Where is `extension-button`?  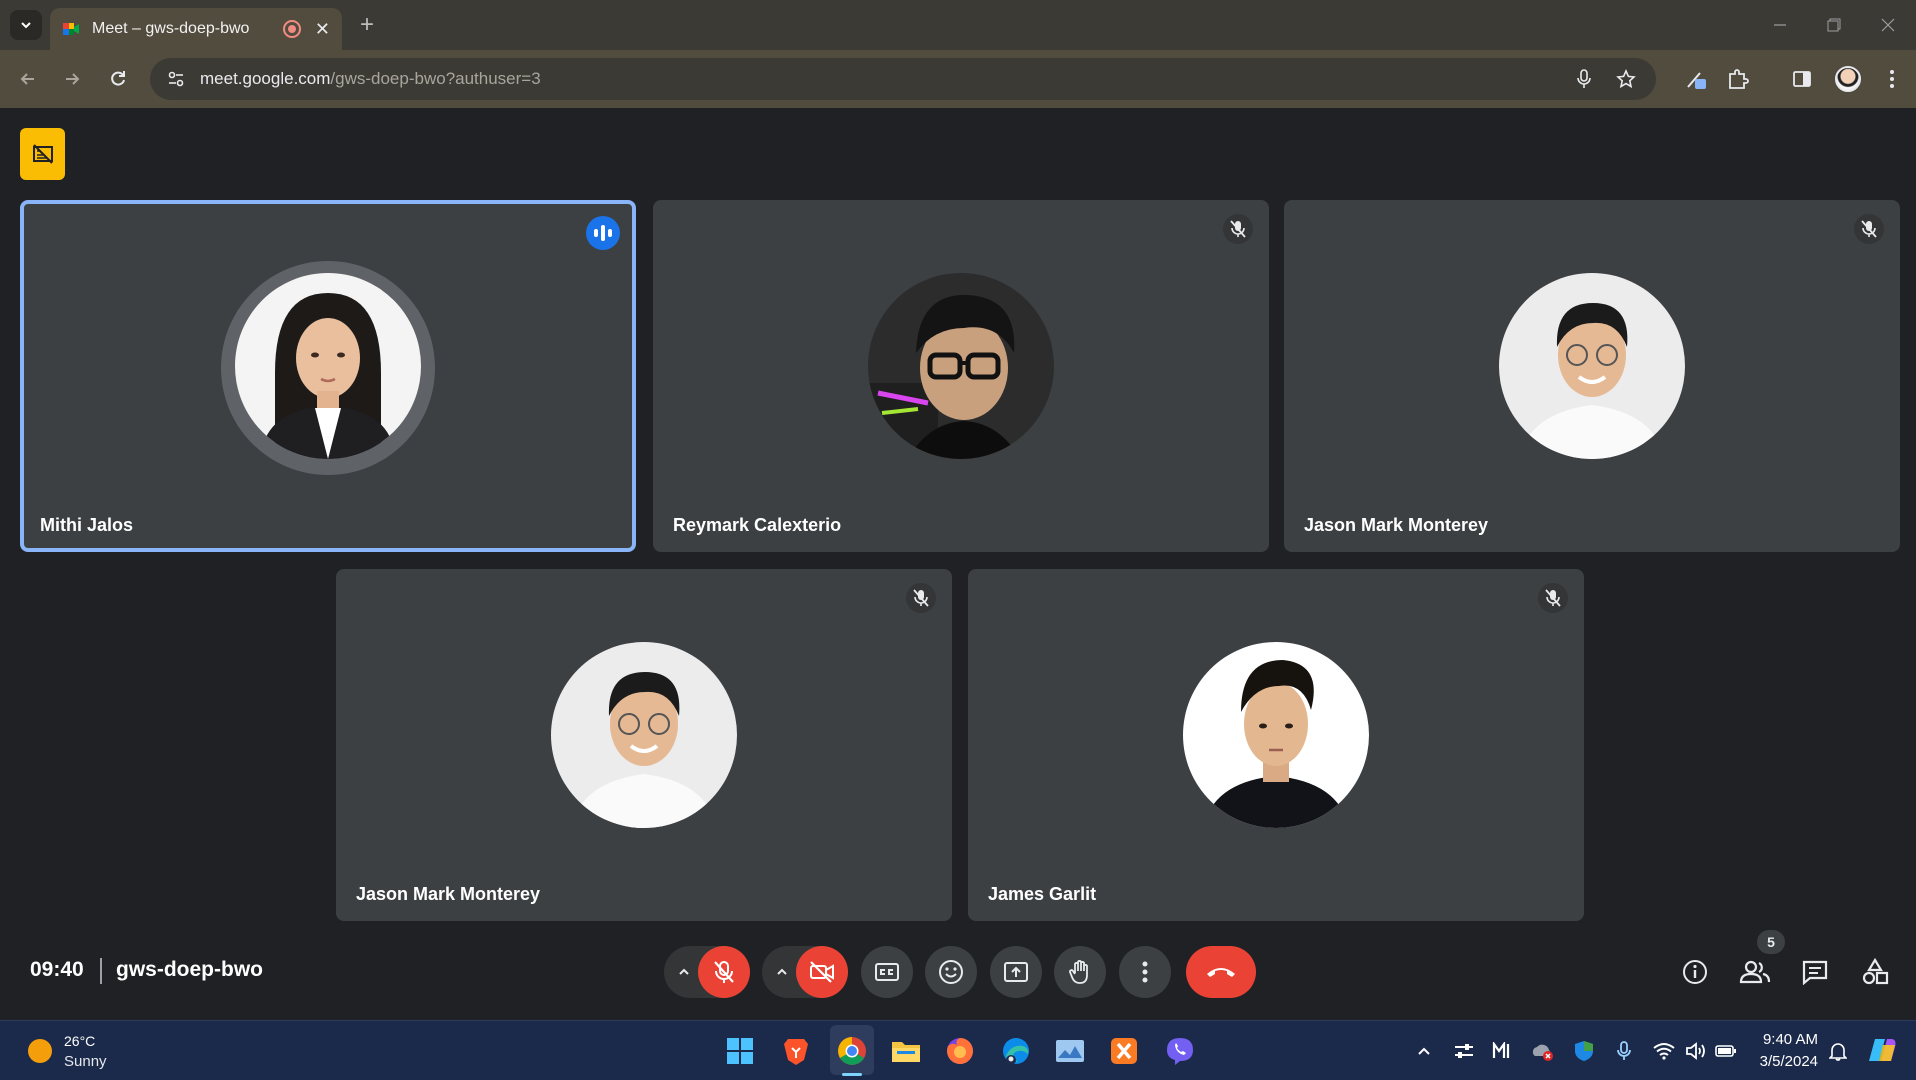
extension-button is located at coordinates (1696, 79).